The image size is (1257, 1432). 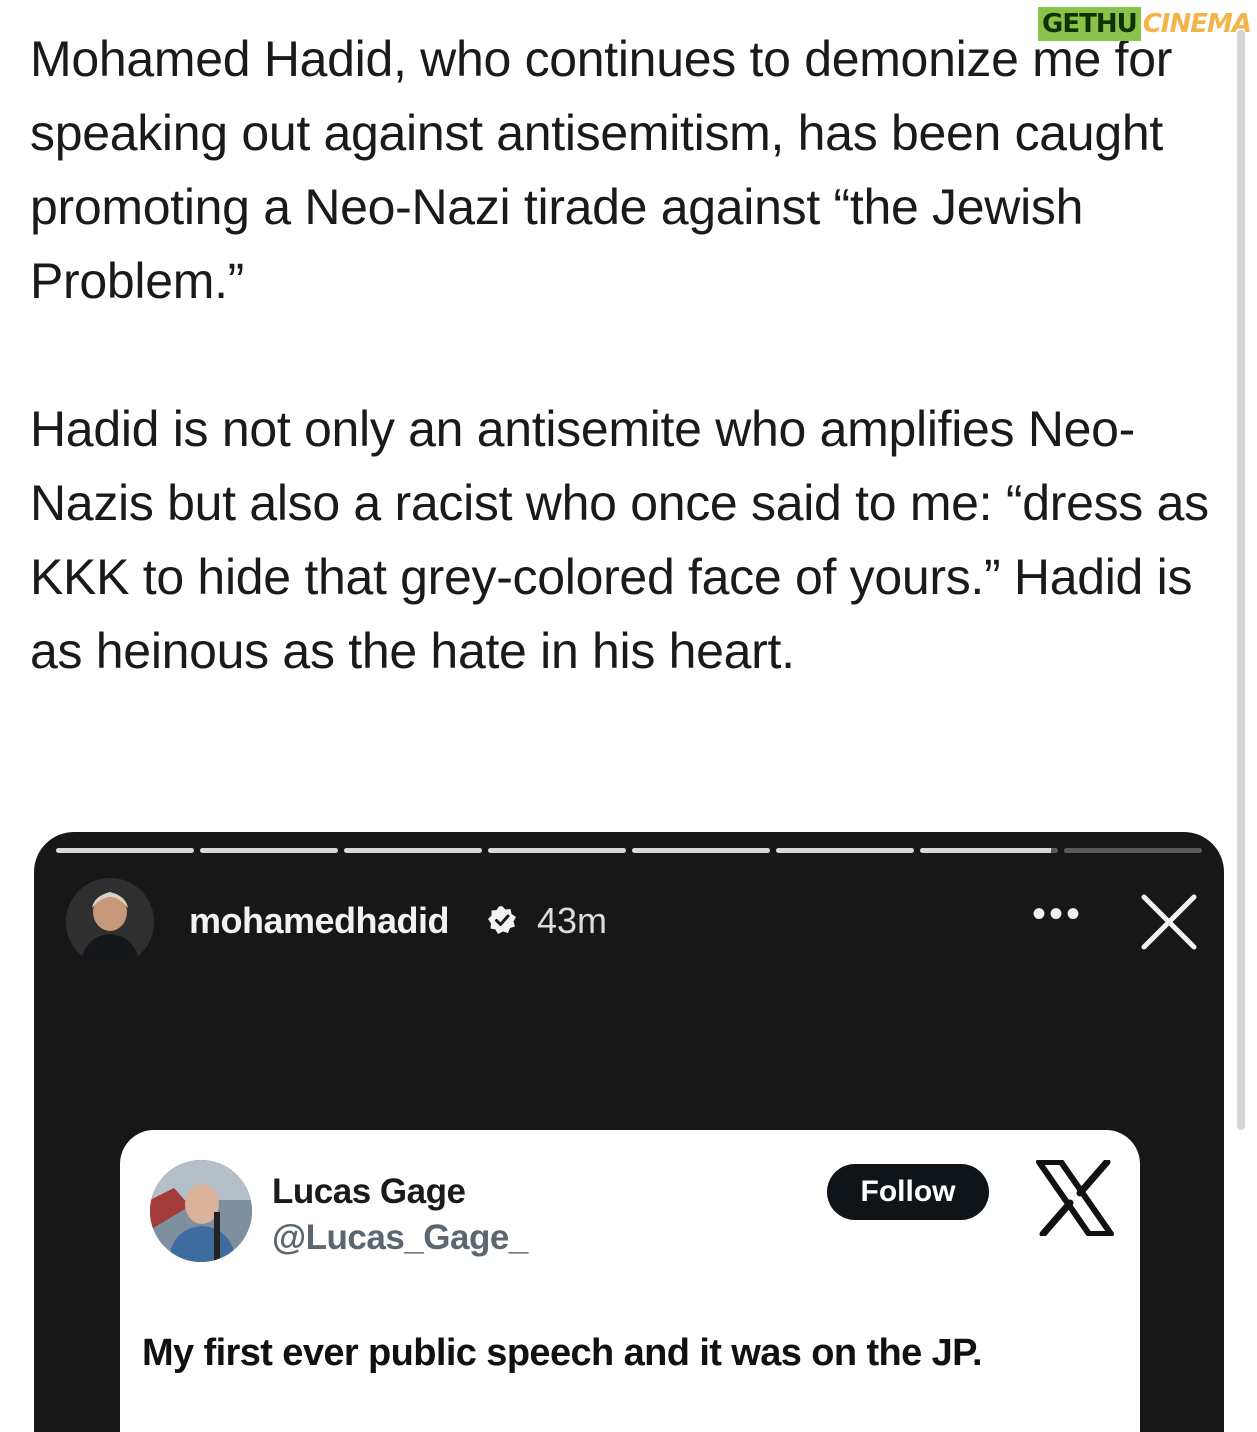 I want to click on watermark-part-1: GETHU, so click(x=1089, y=24).